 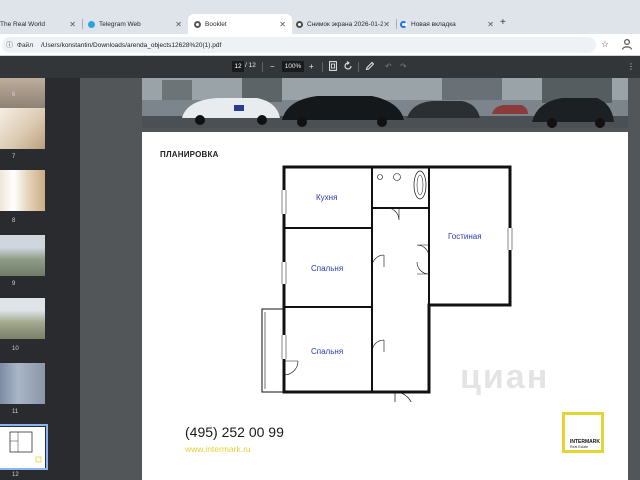 I want to click on zoom-out-button: −, so click(x=272, y=66).